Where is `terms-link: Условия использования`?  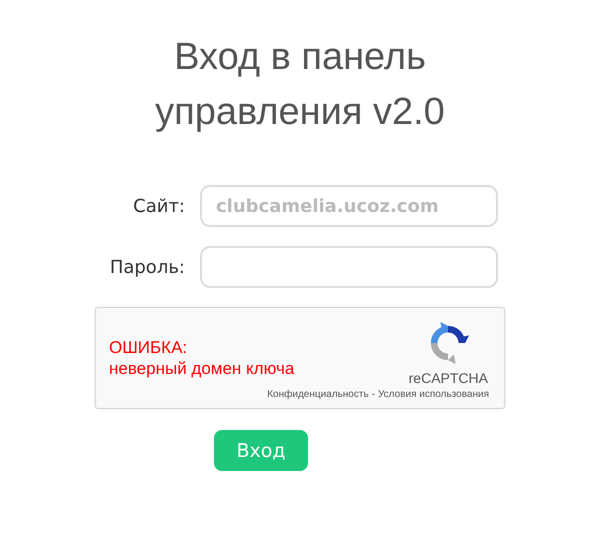
terms-link: Условия использования is located at coordinates (433, 394).